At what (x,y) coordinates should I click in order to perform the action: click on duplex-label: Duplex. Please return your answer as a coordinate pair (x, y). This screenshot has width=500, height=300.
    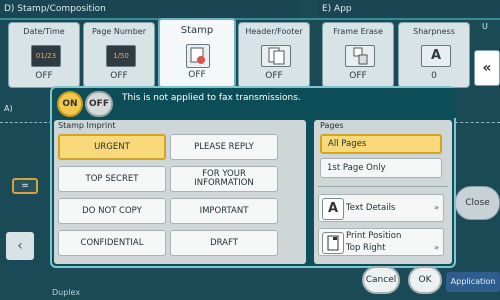
    Looking at the image, I should click on (66, 292).